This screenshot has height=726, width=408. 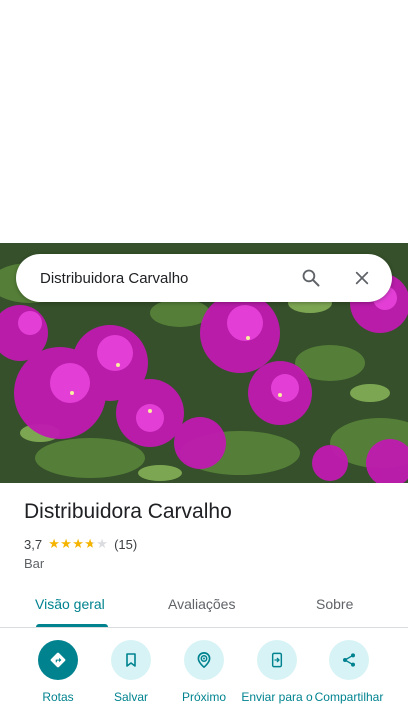 What do you see at coordinates (349, 697) in the screenshot?
I see `share-label: Compartilhar` at bounding box center [349, 697].